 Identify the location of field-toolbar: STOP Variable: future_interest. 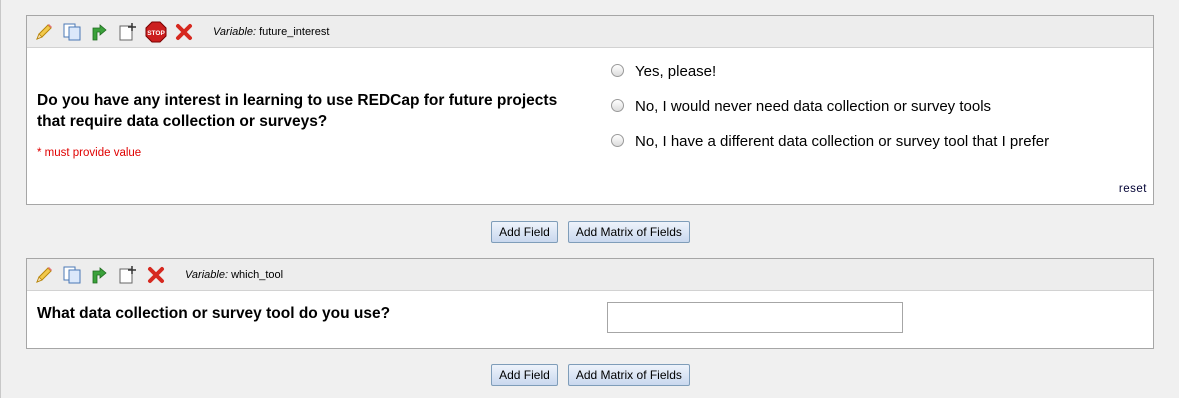
(590, 32).